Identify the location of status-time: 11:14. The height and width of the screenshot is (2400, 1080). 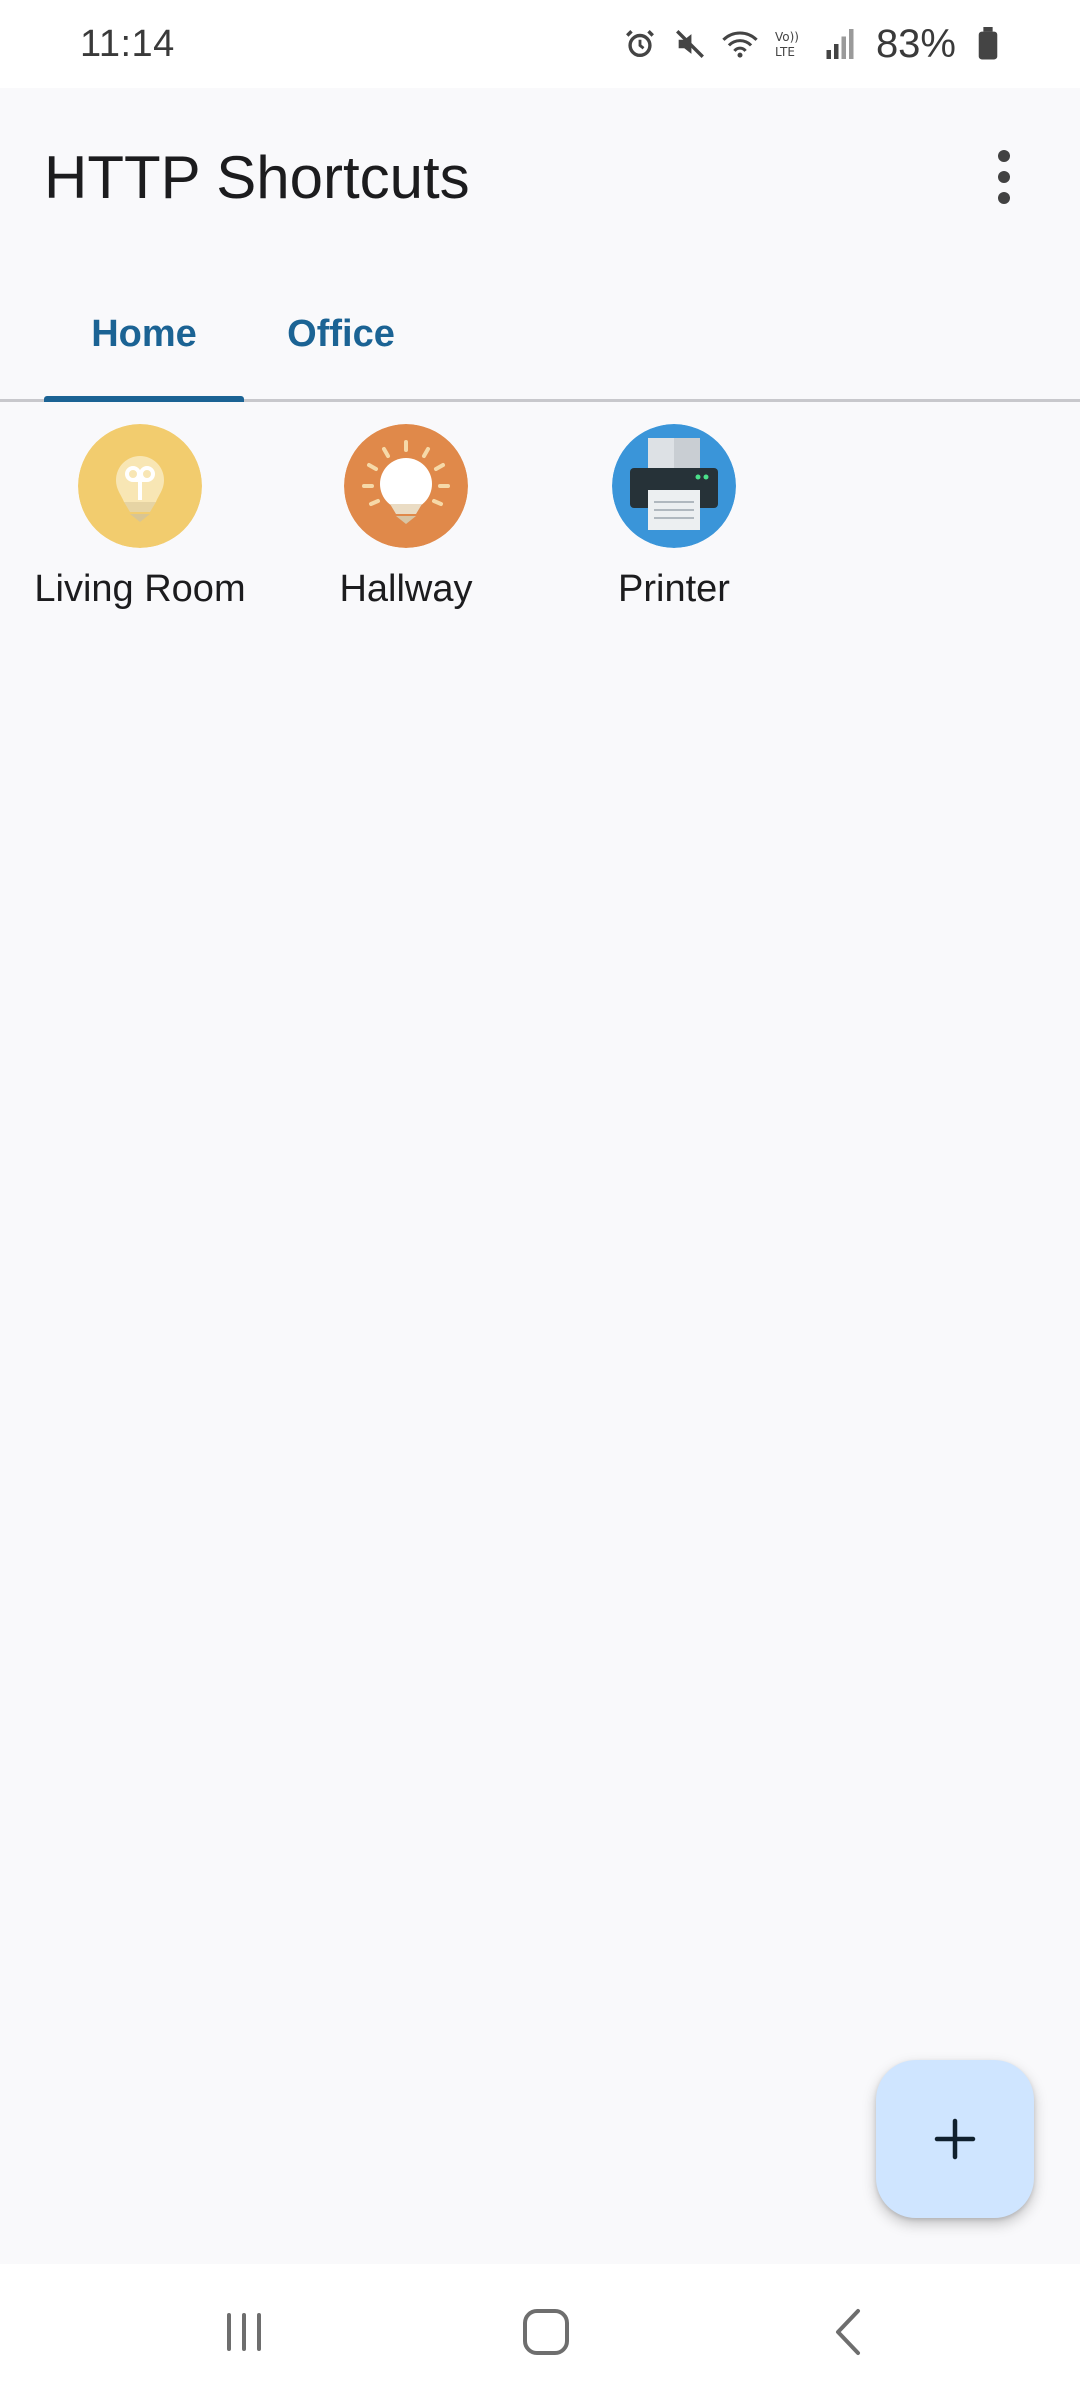
(127, 43).